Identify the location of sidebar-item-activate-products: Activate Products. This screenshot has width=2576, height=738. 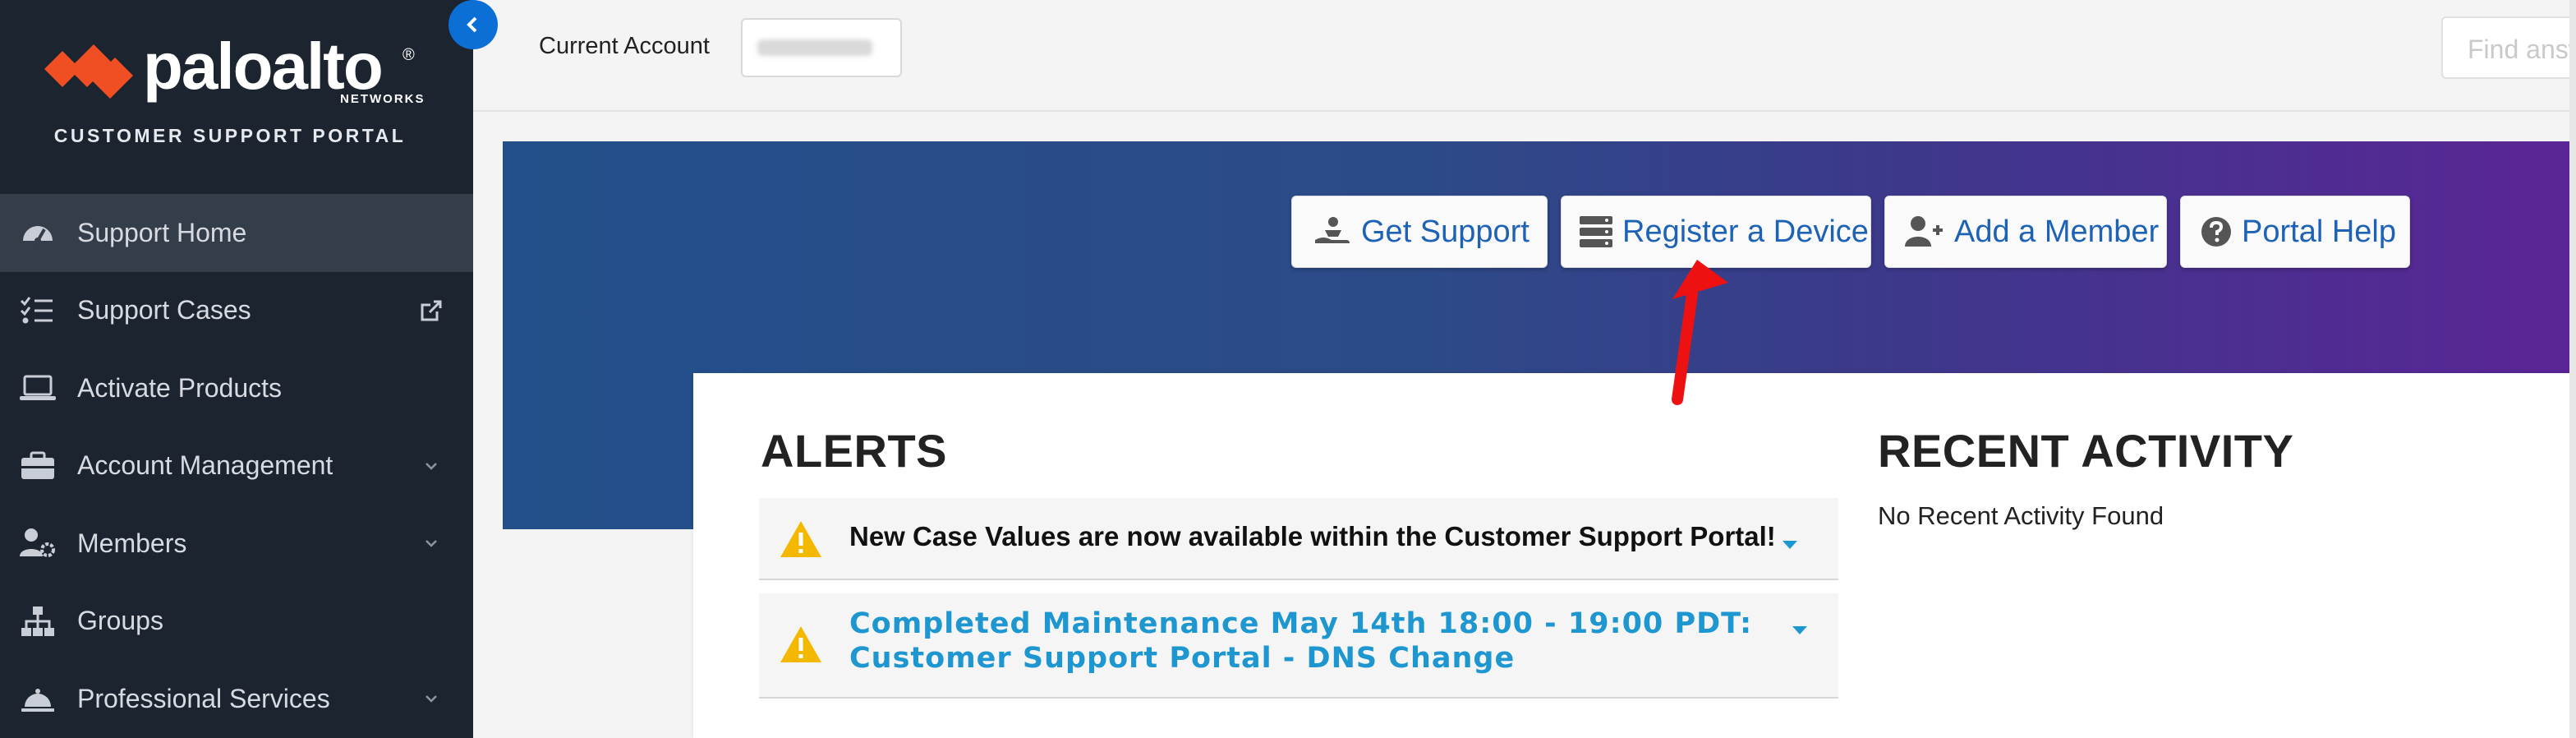
(236, 388).